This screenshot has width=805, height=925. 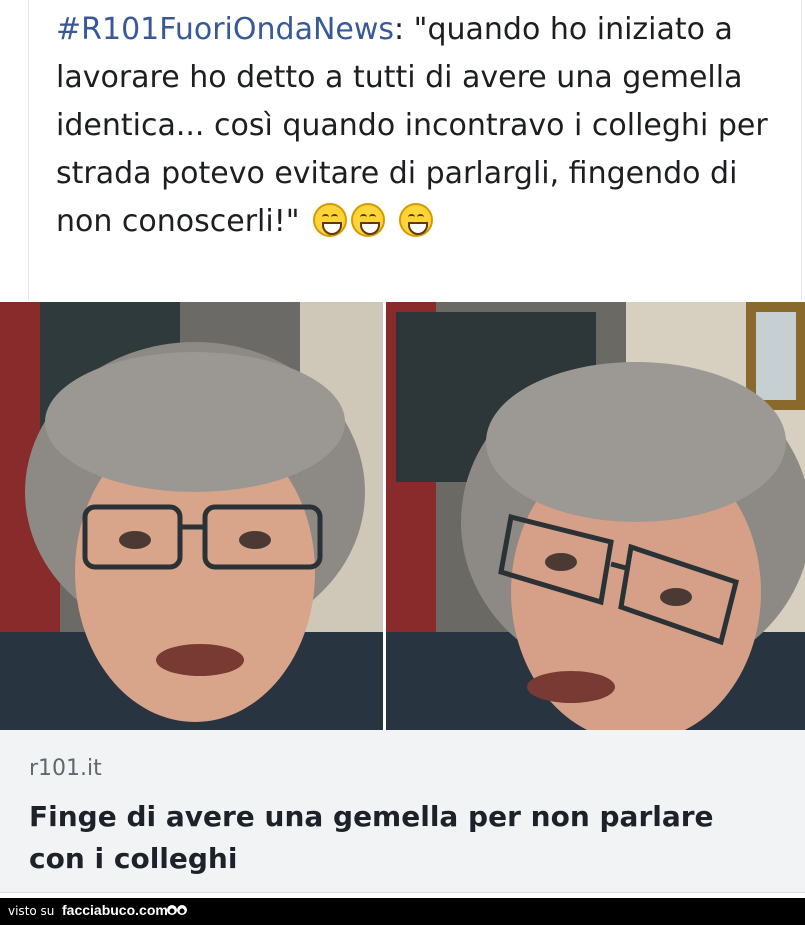 I want to click on link-domain: r101.it, so click(x=65, y=768).